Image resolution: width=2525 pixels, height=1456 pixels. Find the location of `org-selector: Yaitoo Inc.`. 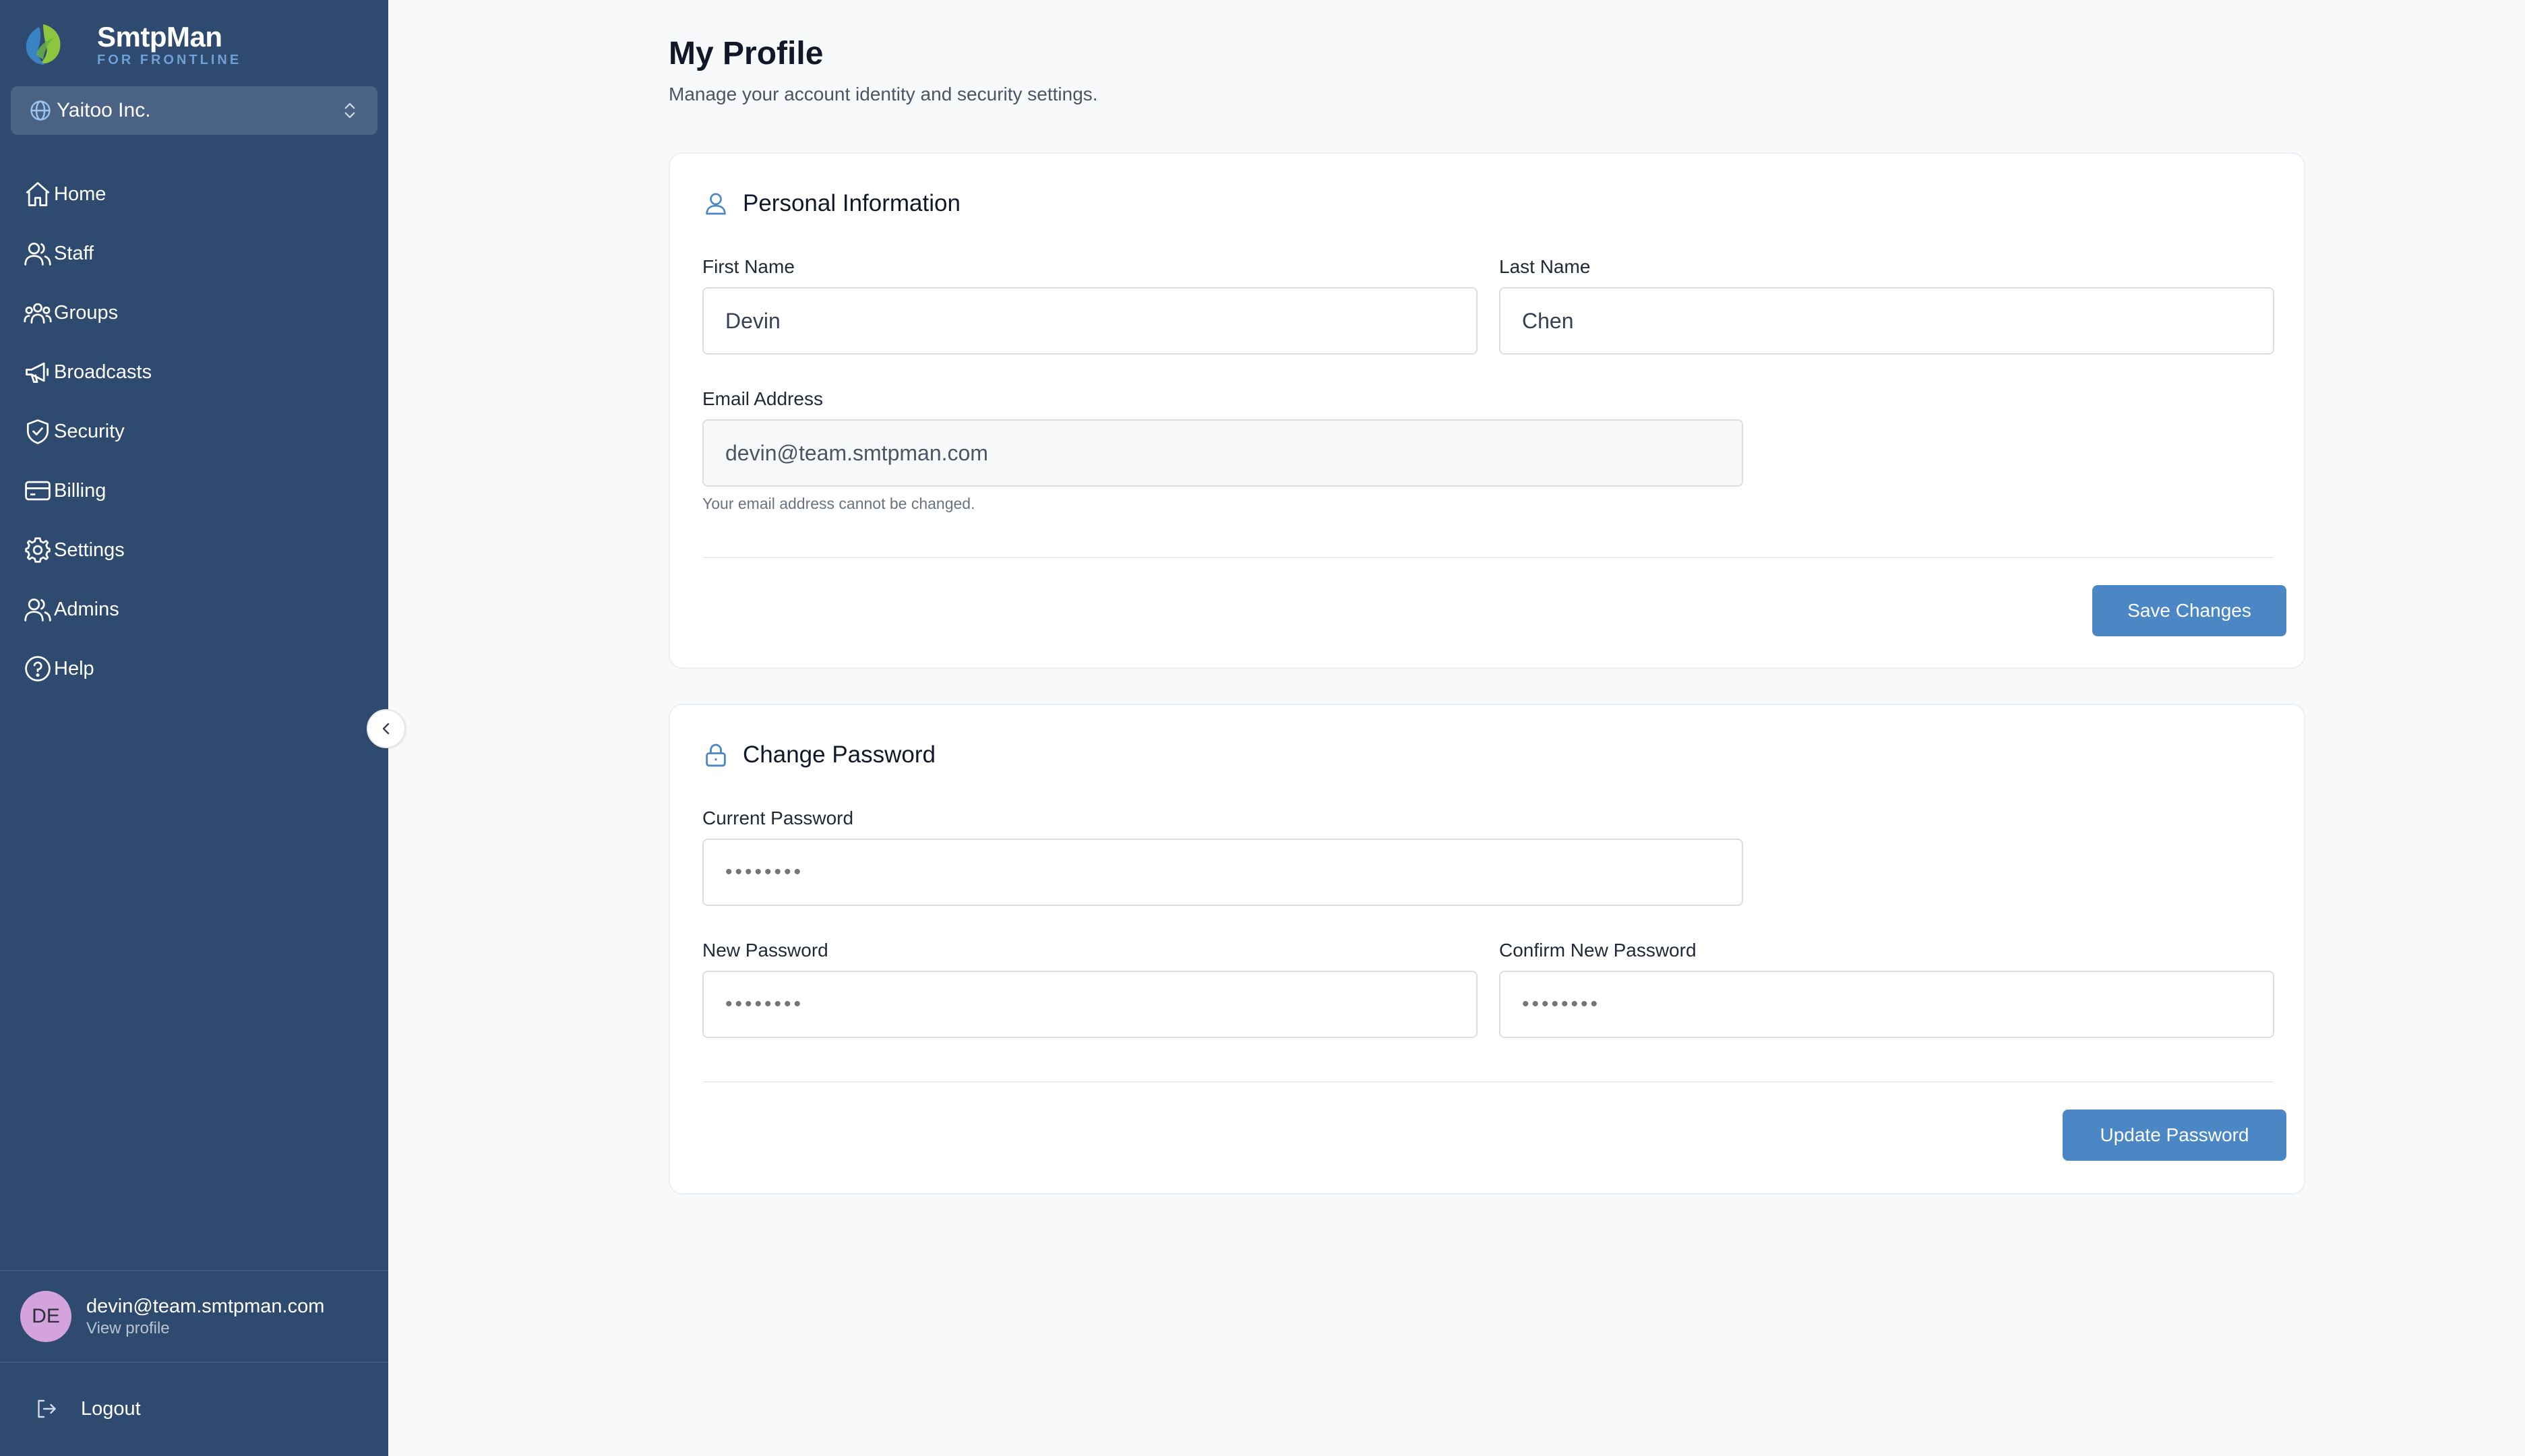

org-selector: Yaitoo Inc. is located at coordinates (194, 110).